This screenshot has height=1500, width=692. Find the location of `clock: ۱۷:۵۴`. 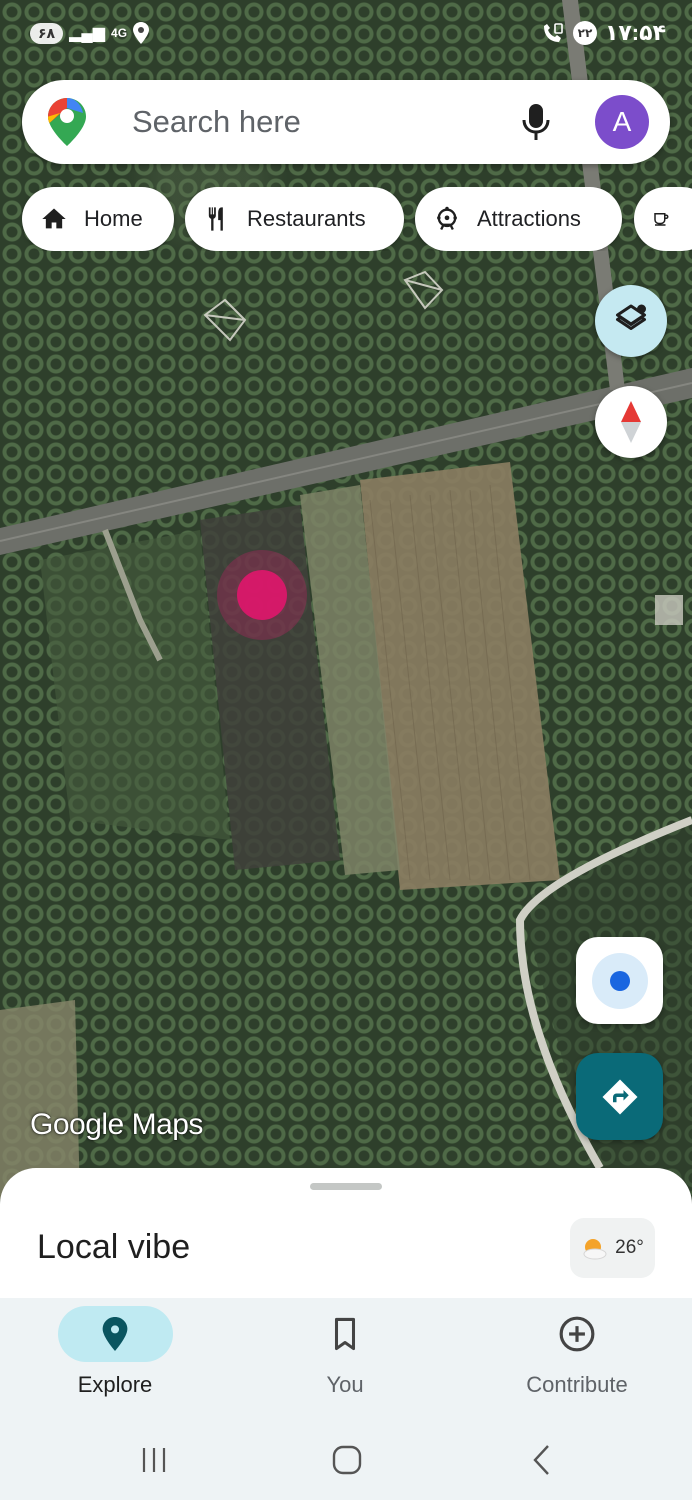

clock: ۱۷:۵۴ is located at coordinates (635, 32).